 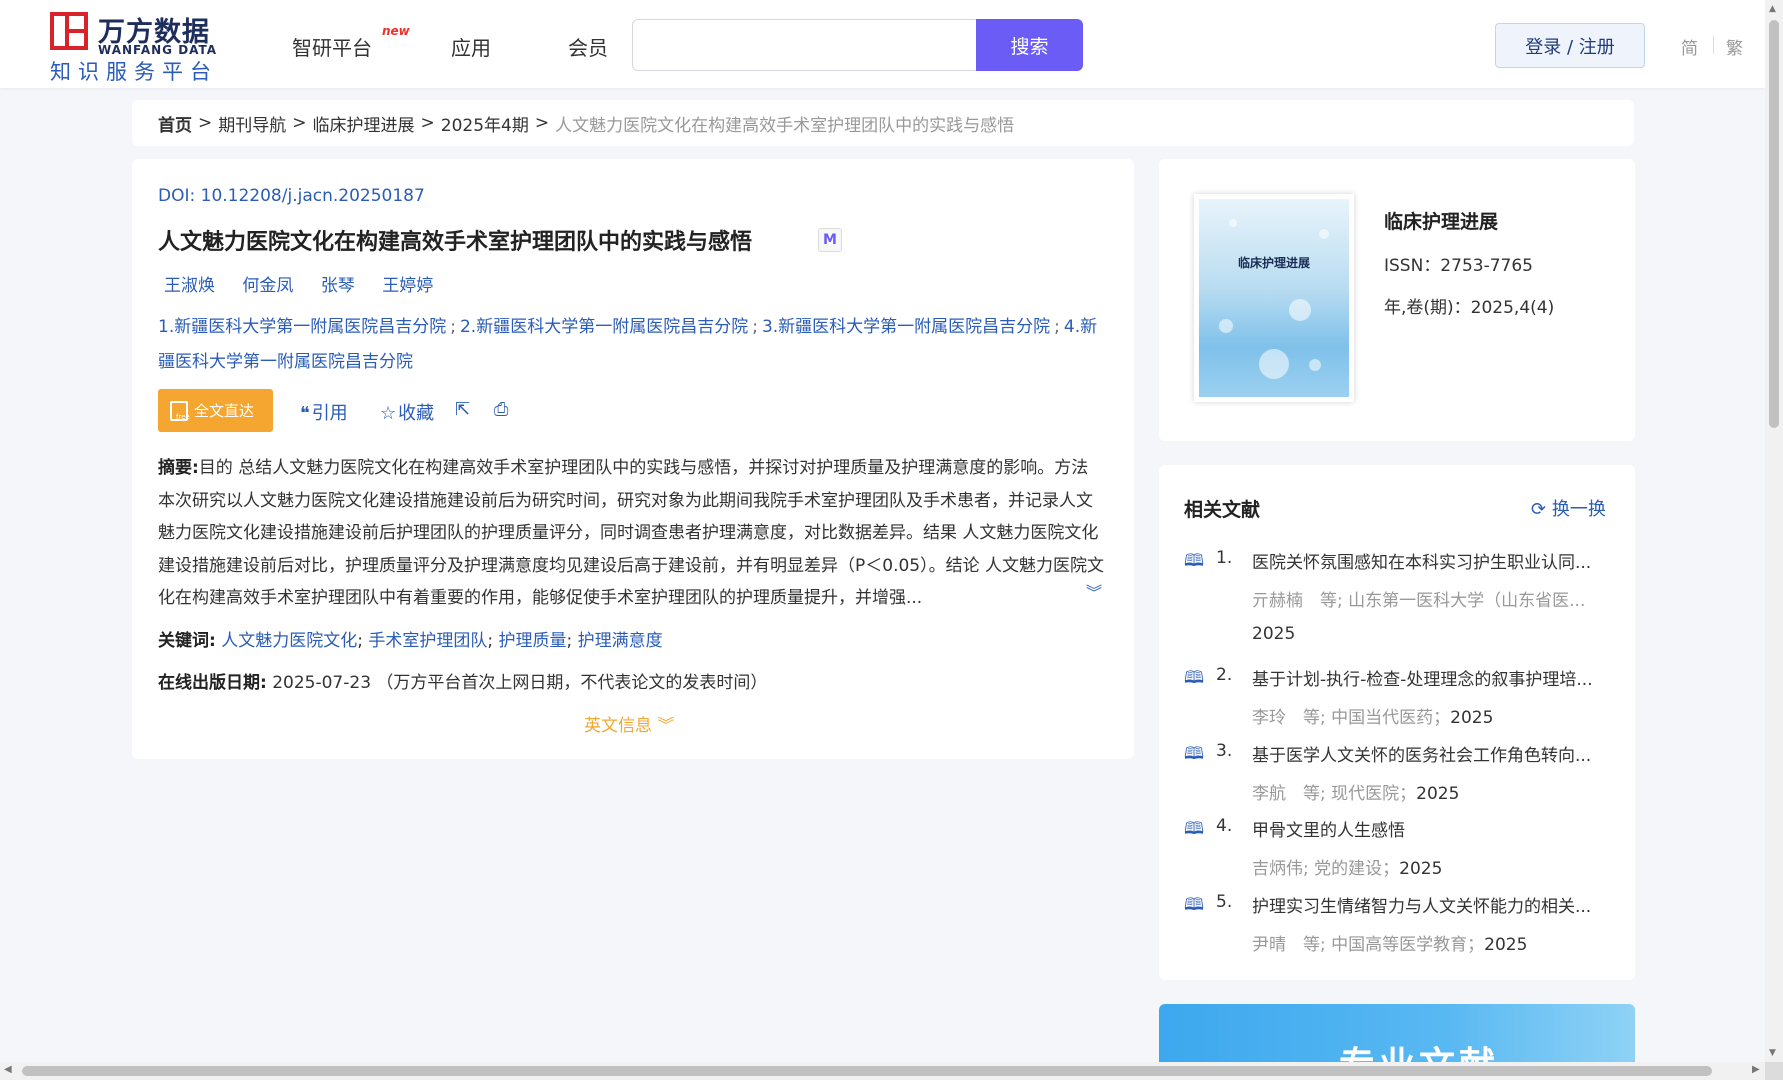 What do you see at coordinates (1094, 591) in the screenshot?
I see `chevron-down-icon: ︾` at bounding box center [1094, 591].